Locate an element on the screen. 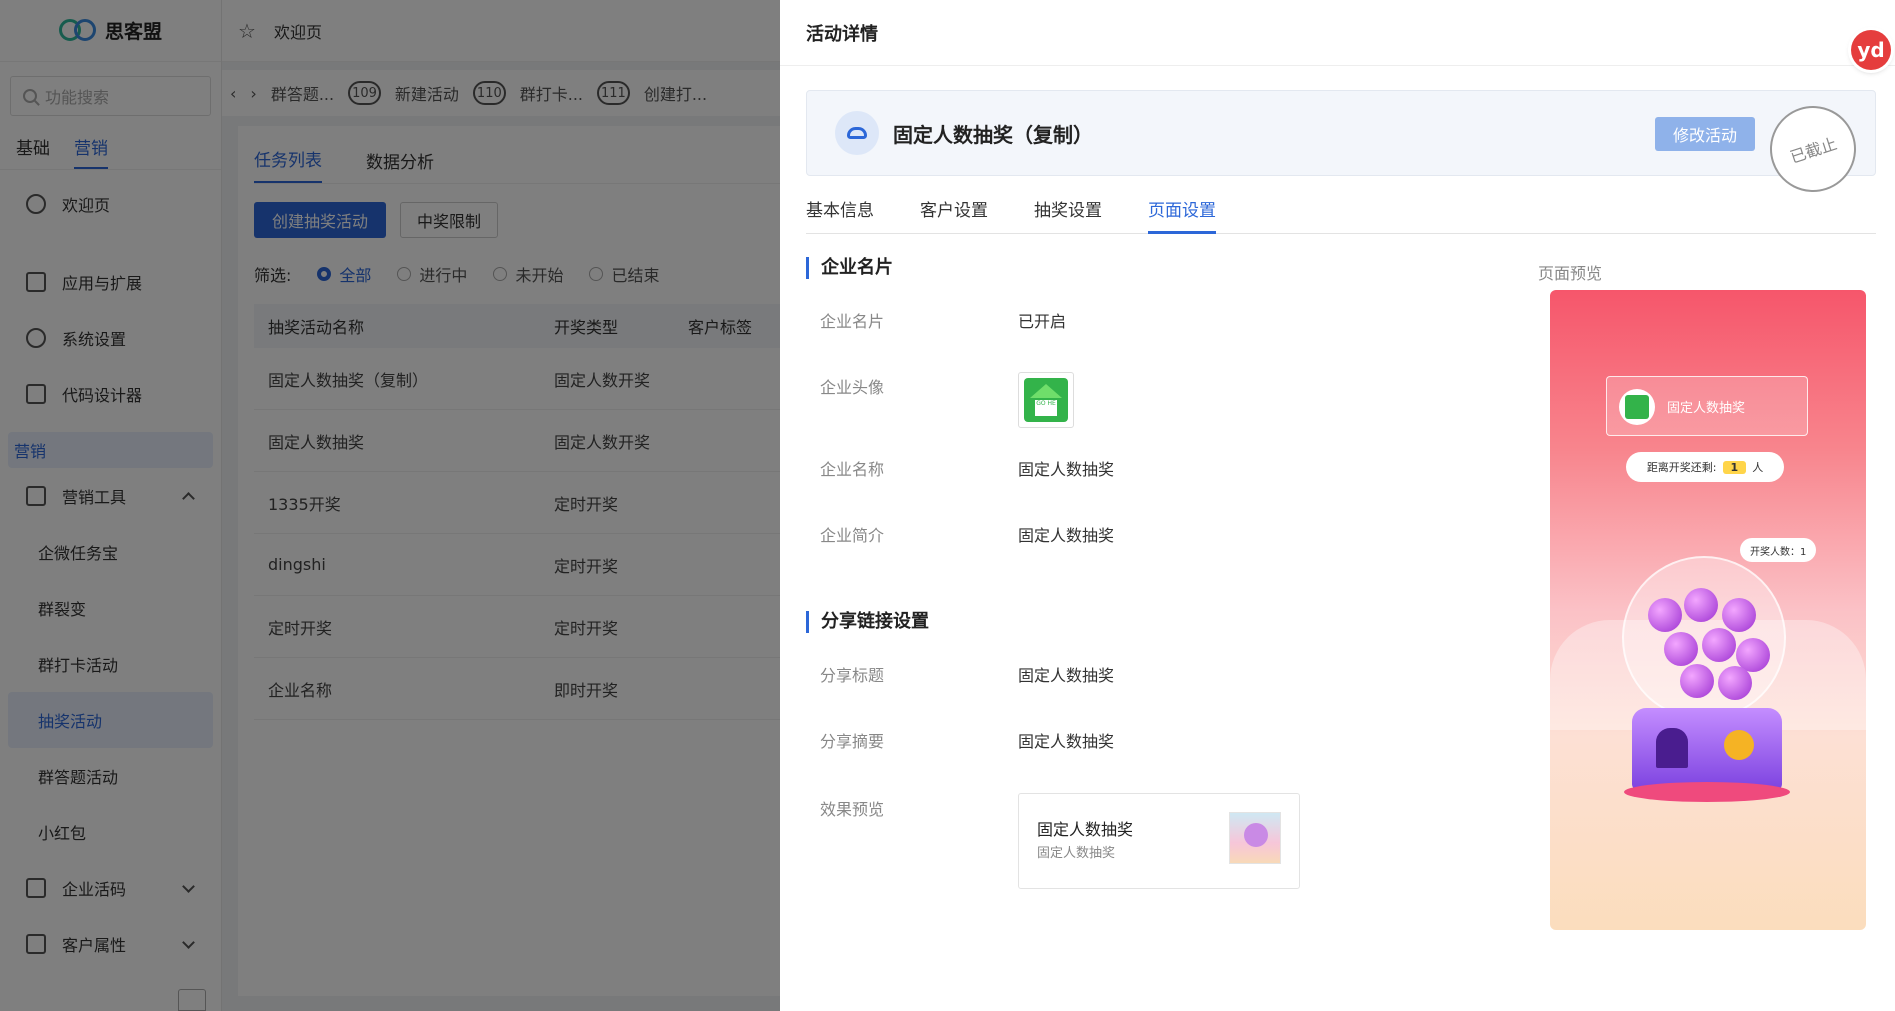  gacha-machine-base is located at coordinates (1707, 749).